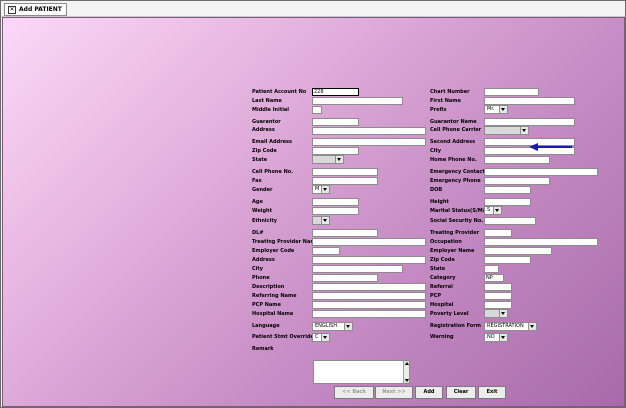 The width and height of the screenshot is (626, 408). I want to click on gender-select: M, so click(321, 189).